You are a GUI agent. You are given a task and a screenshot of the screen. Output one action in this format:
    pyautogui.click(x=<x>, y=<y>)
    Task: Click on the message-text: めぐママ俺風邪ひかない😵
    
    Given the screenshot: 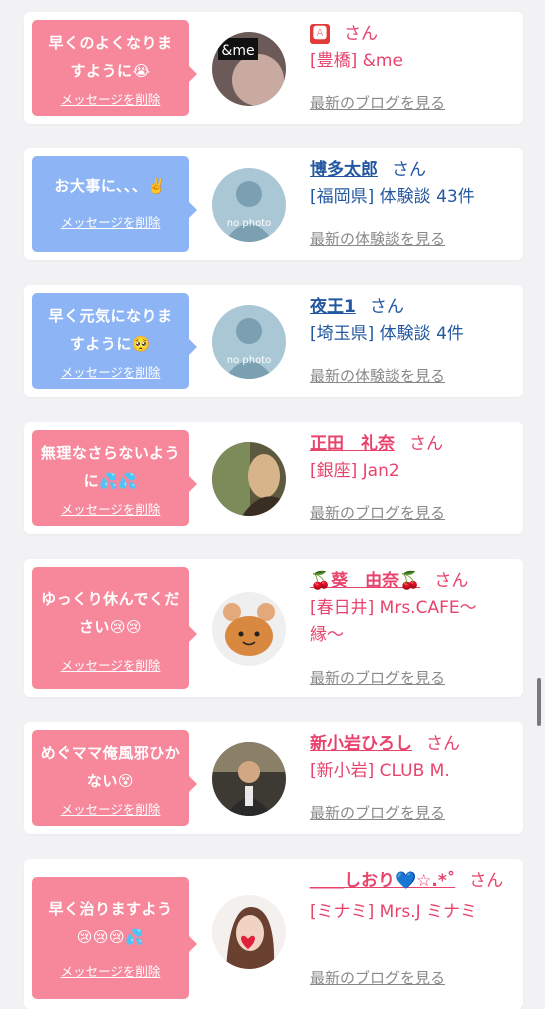 What is the action you would take?
    pyautogui.click(x=110, y=767)
    